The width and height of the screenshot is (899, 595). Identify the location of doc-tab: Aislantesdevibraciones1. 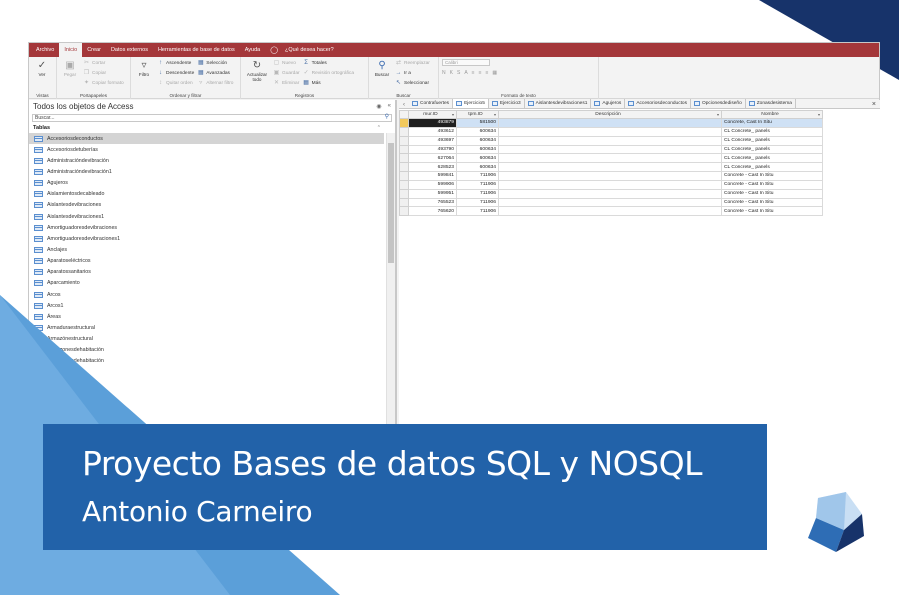
(558, 103).